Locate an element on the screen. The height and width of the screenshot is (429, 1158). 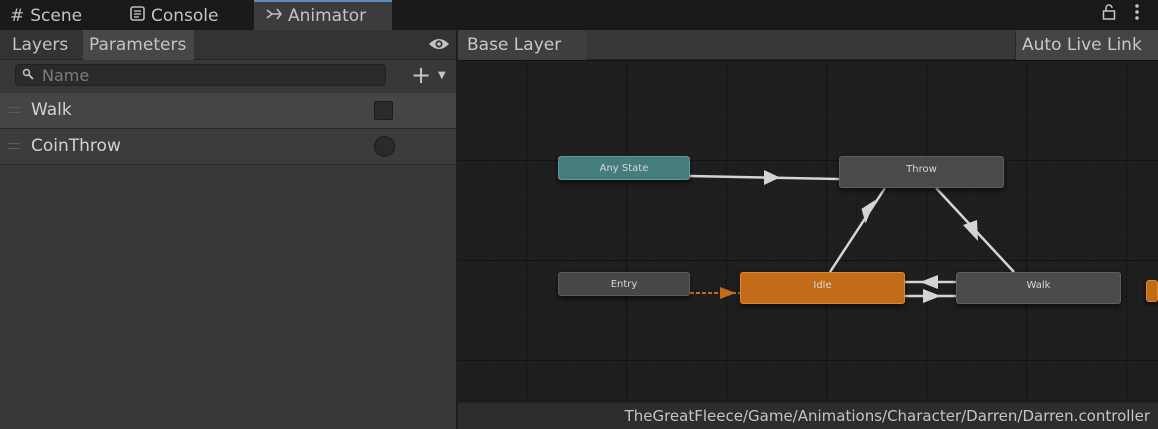
parameter-row-cointhrow: CoinThrow is located at coordinates (228, 147).